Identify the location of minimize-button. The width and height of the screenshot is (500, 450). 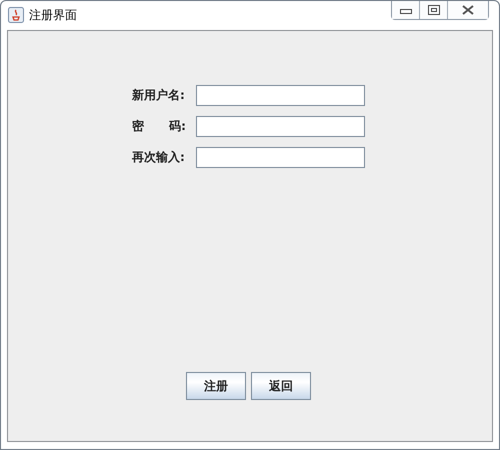
(406, 10).